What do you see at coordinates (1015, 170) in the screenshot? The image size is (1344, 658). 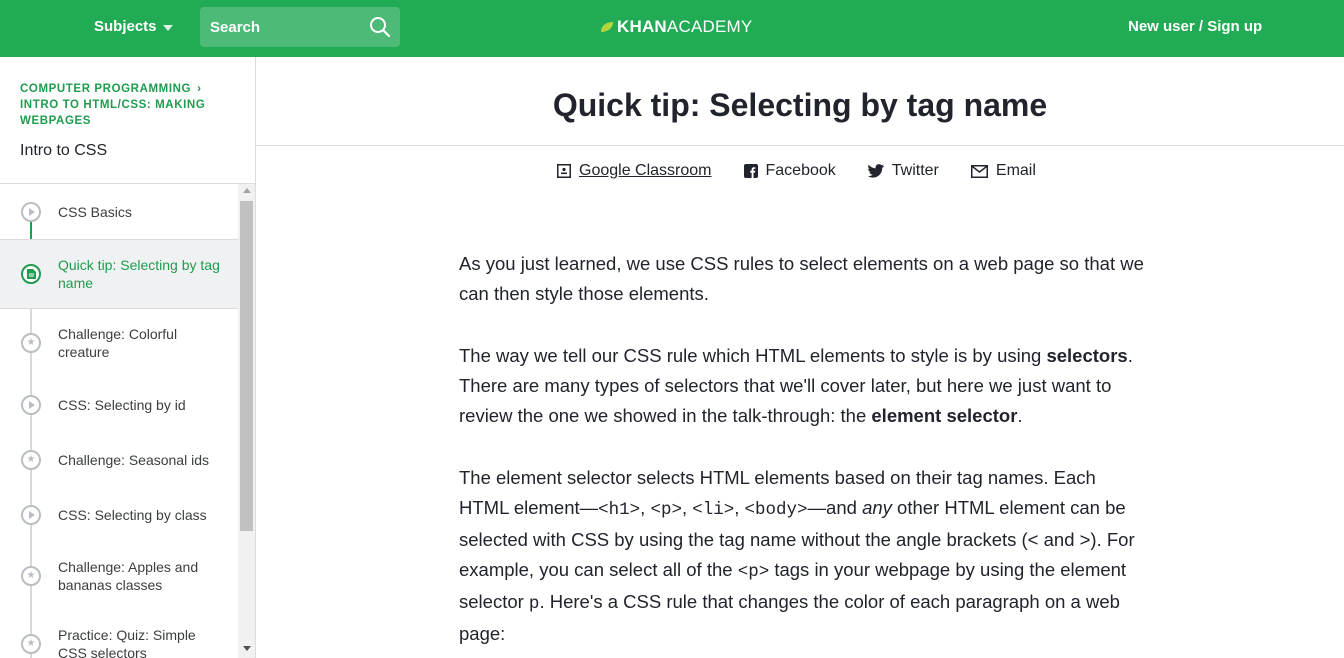 I see `email-label: Email` at bounding box center [1015, 170].